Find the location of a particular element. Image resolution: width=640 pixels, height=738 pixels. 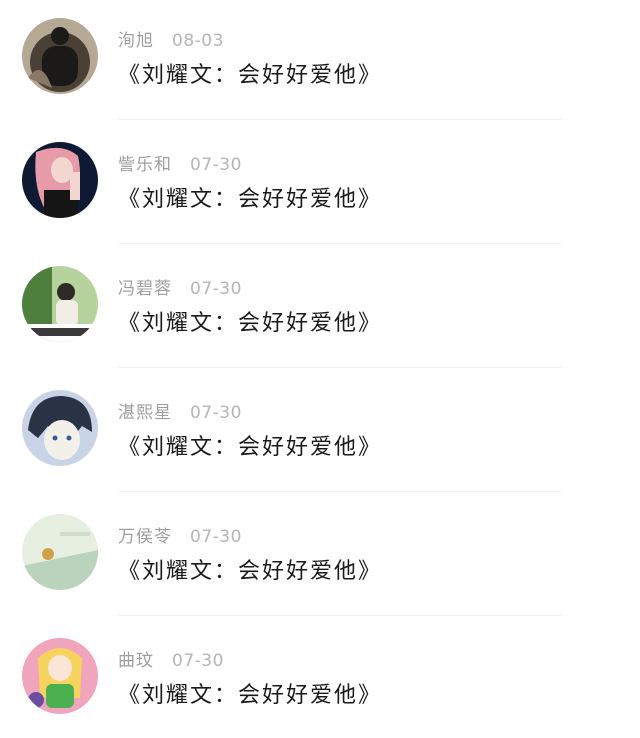

username: 曲玟 is located at coordinates (136, 661).